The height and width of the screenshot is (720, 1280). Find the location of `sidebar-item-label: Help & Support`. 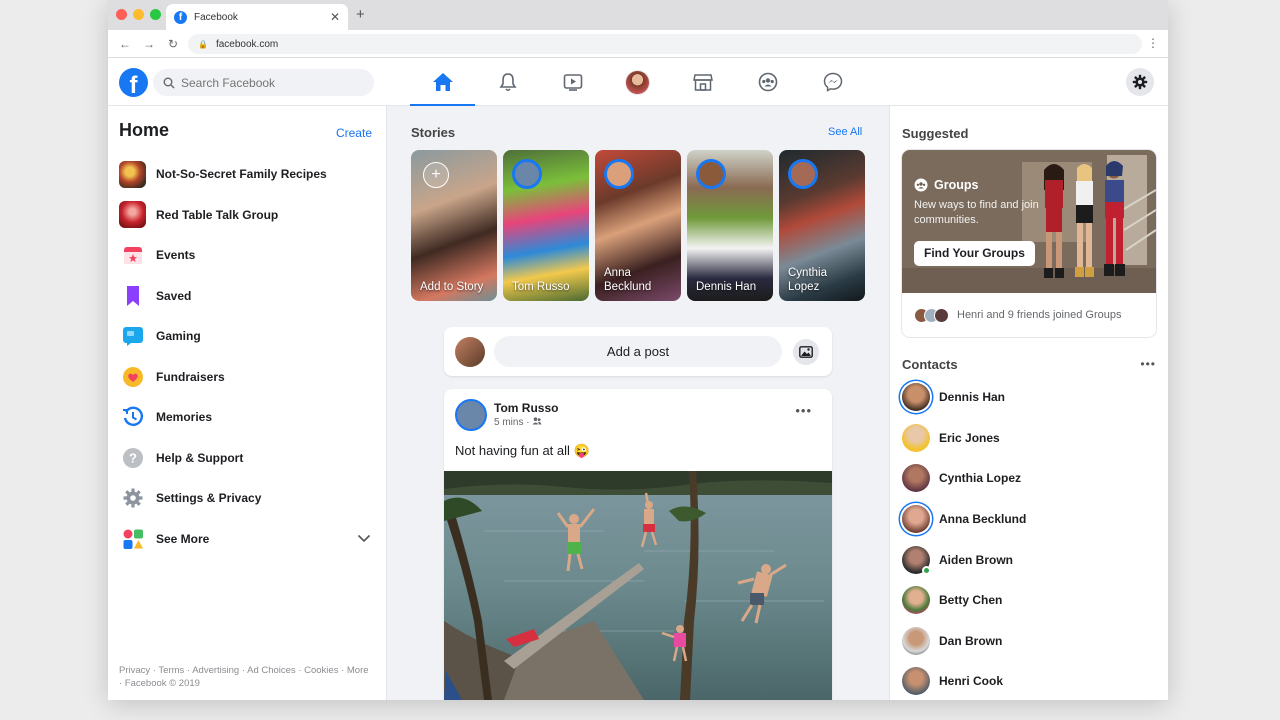

sidebar-item-label: Help & Support is located at coordinates (200, 457).